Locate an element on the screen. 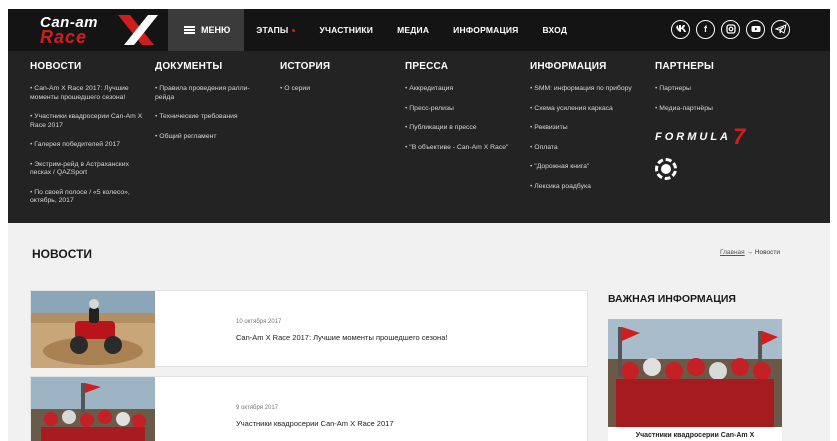 This screenshot has width=837, height=441. menu-link: Правила проведения ралли-рейда is located at coordinates (211, 93).